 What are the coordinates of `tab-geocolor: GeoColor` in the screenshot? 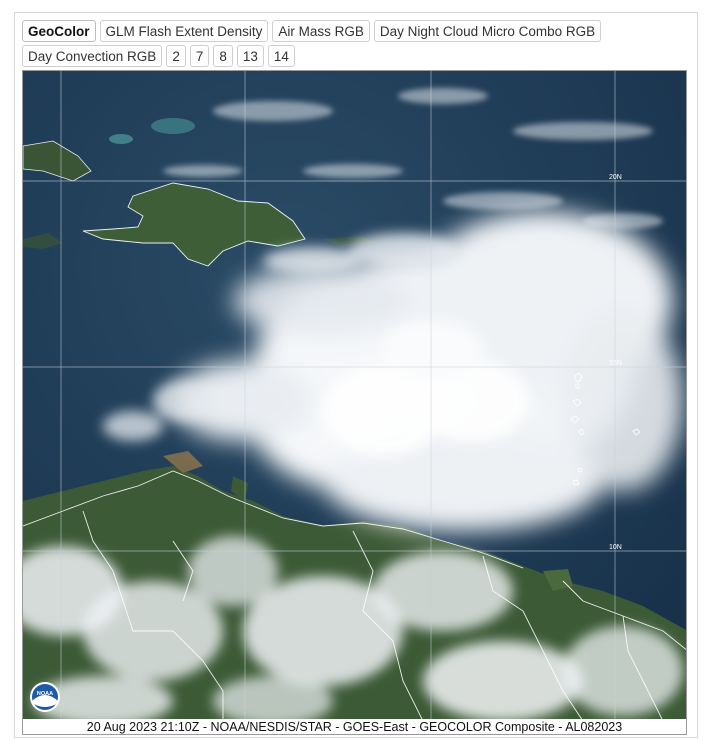 It's located at (59, 31).